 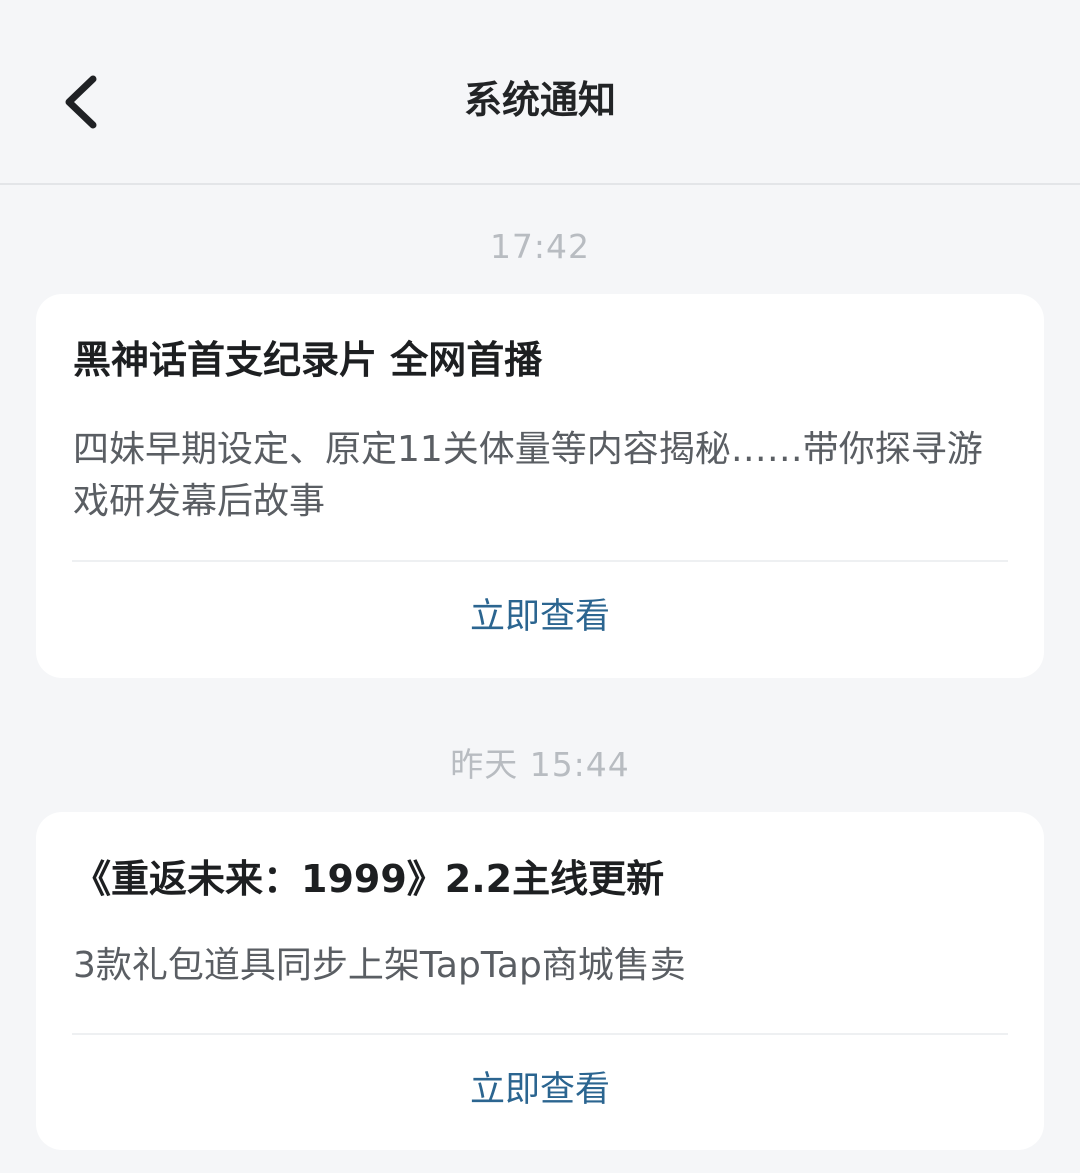 I want to click on notification-timestamp: 17:42, so click(x=540, y=246).